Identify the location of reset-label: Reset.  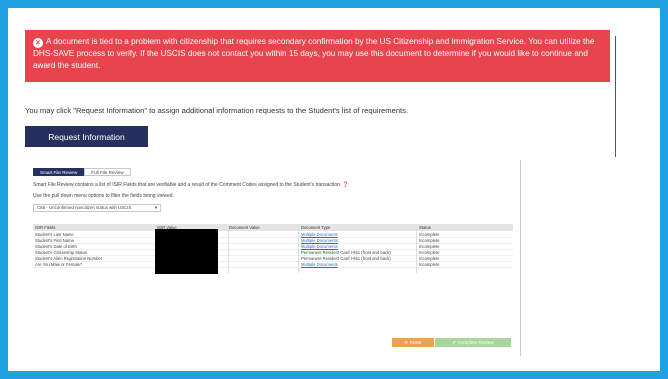
(415, 342).